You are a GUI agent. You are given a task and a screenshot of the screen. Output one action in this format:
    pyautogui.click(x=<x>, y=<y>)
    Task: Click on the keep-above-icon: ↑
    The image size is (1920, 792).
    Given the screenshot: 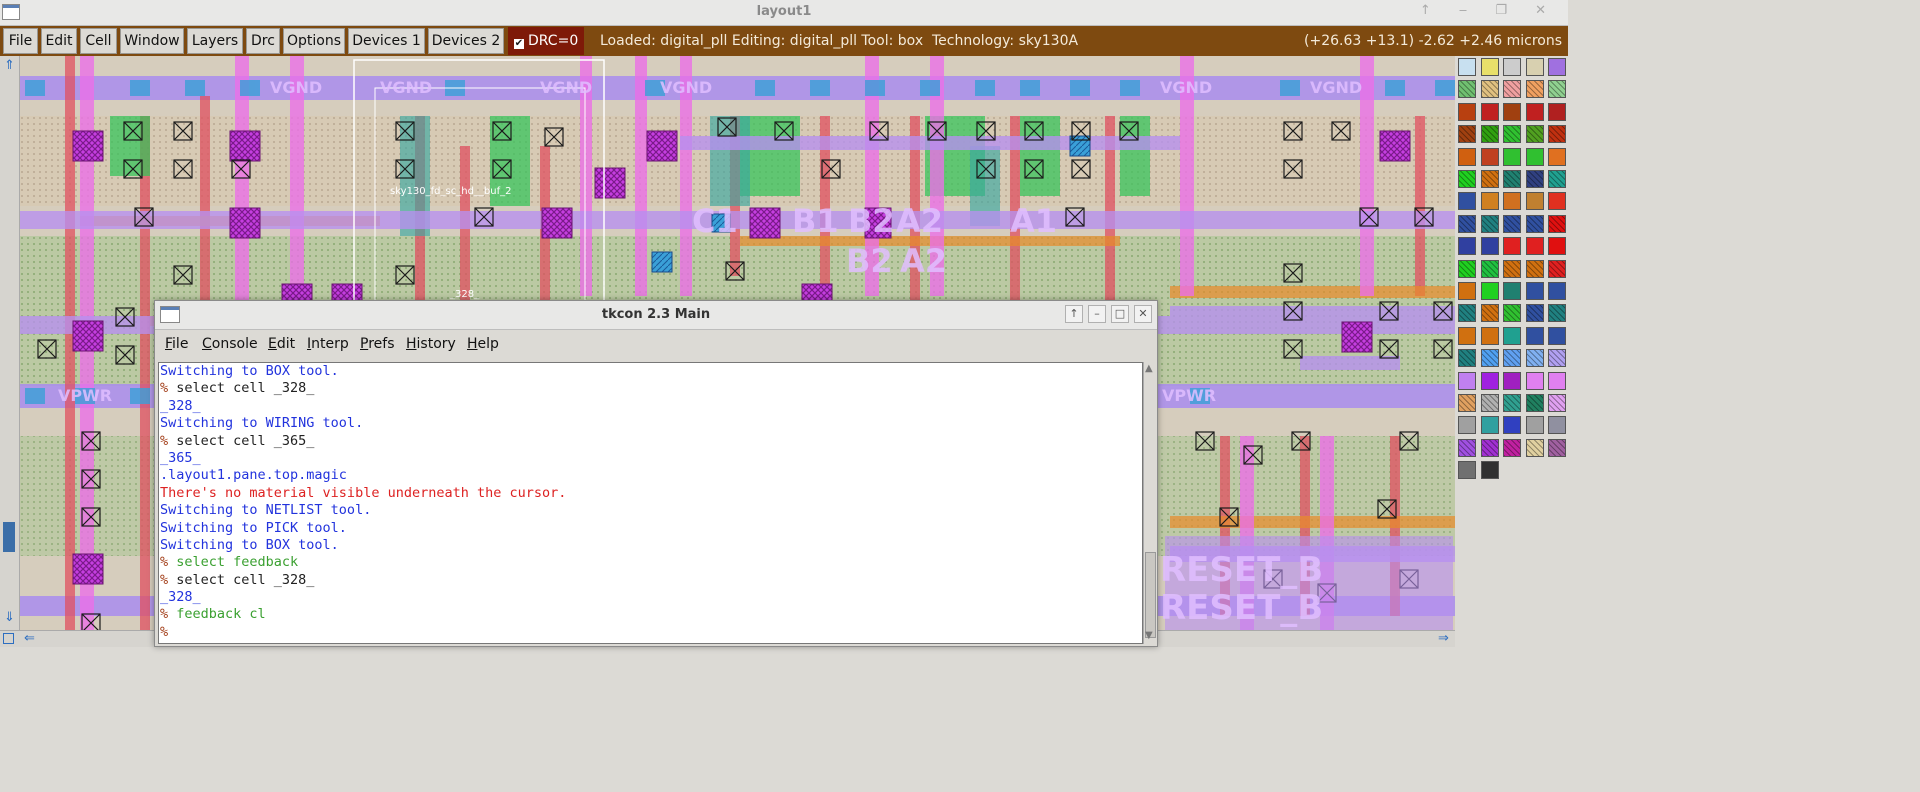 What is the action you would take?
    pyautogui.click(x=1074, y=314)
    